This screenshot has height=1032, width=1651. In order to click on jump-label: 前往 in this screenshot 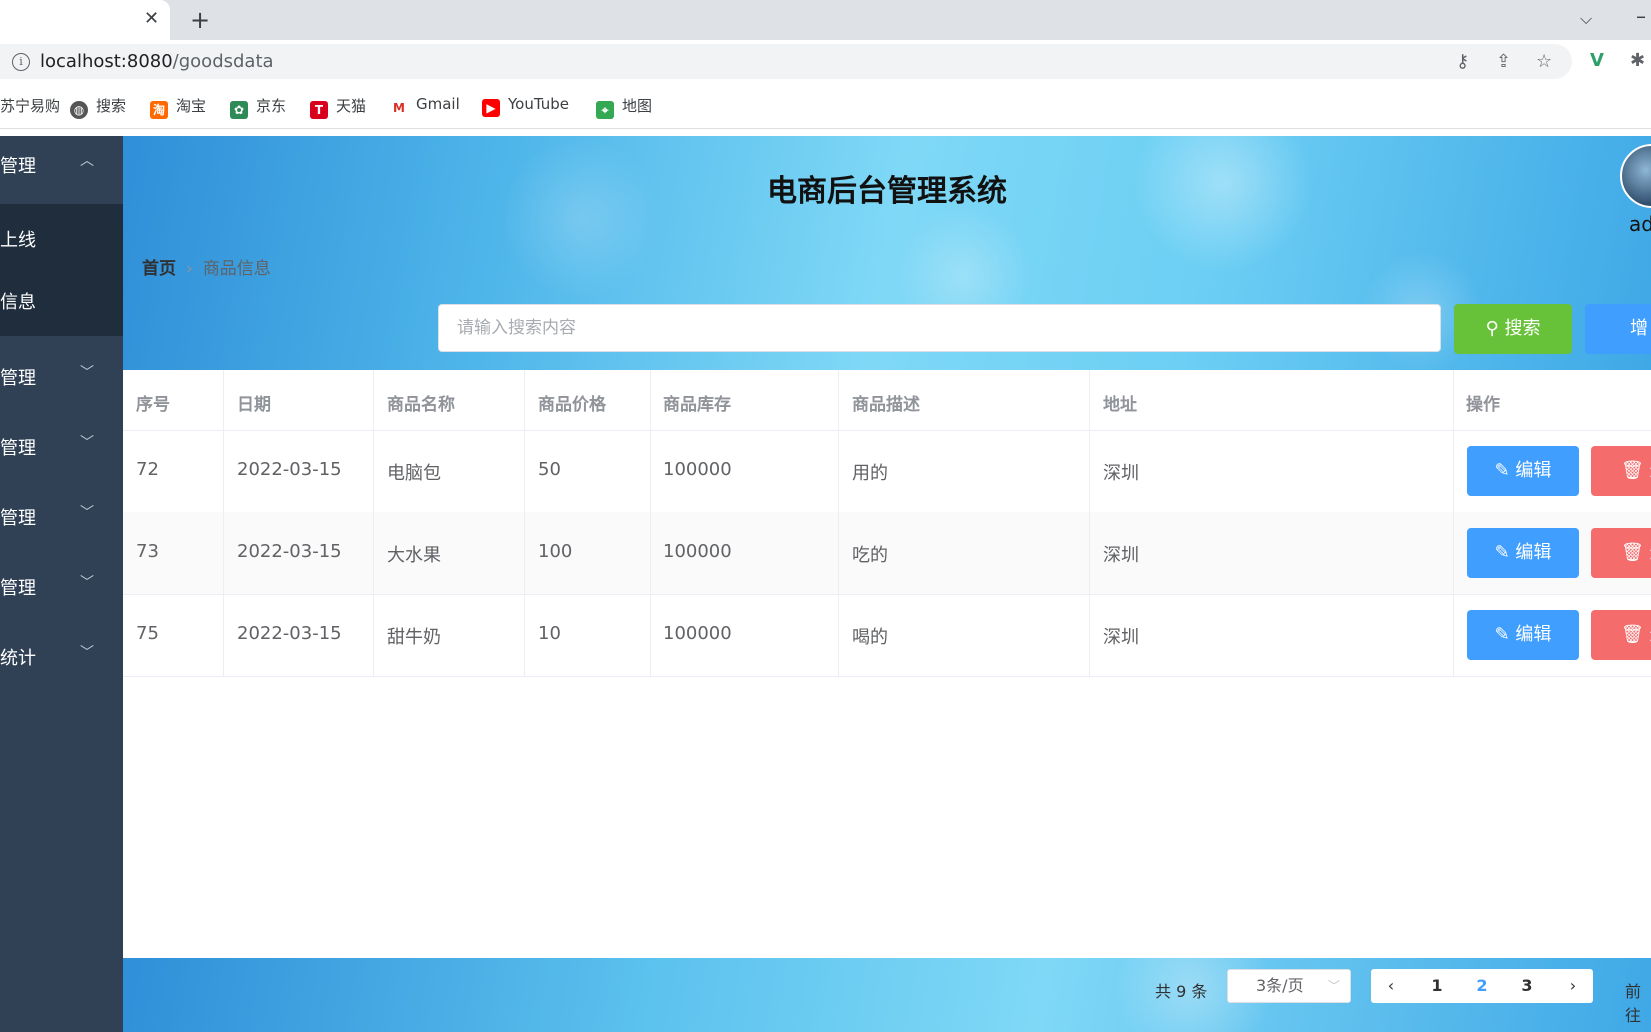, I will do `click(1633, 1003)`.